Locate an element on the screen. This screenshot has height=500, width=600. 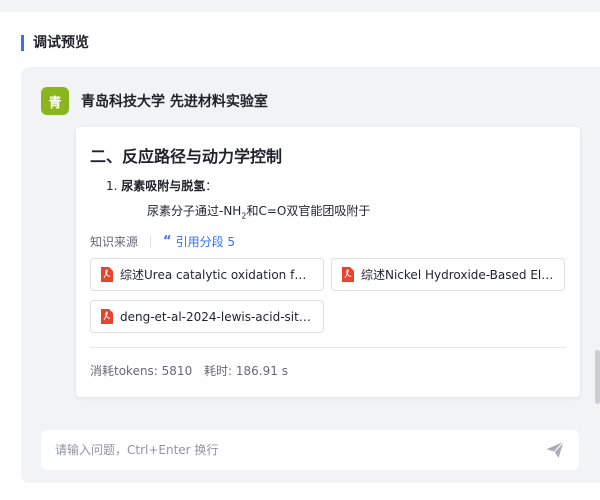
bot-header: 青 青岛科技大学 先进材料实验室 is located at coordinates (154, 101).